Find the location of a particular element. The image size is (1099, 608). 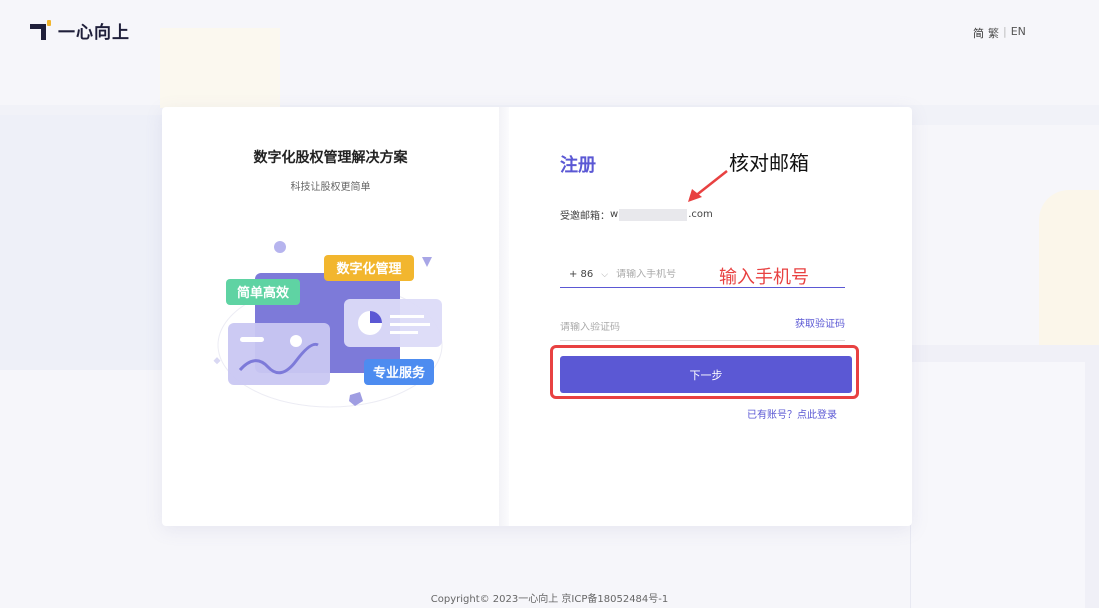

logo: 一心向上 is located at coordinates (80, 30).